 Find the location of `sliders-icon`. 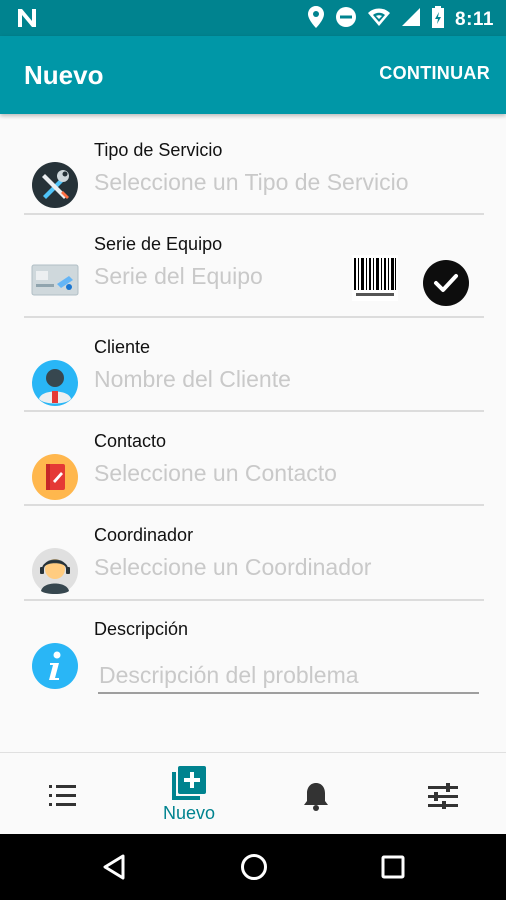

sliders-icon is located at coordinates (443, 798).